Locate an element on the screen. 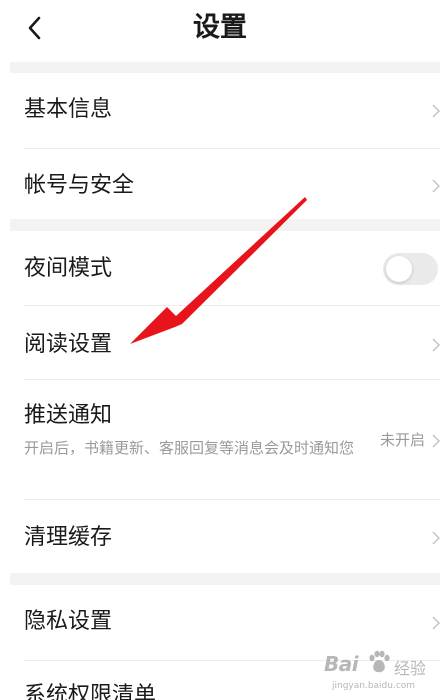  paw-icon is located at coordinates (379, 661).